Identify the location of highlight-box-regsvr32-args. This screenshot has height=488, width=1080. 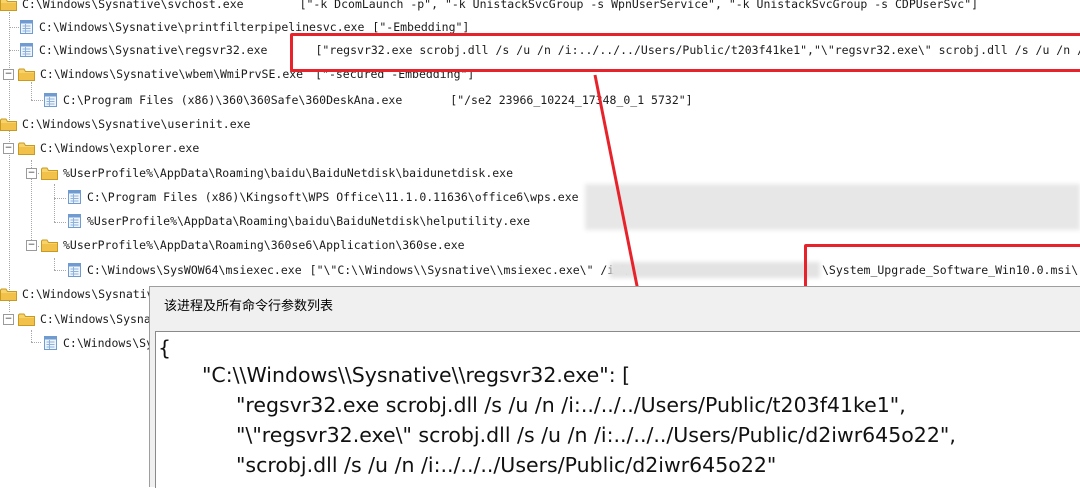
(685, 52).